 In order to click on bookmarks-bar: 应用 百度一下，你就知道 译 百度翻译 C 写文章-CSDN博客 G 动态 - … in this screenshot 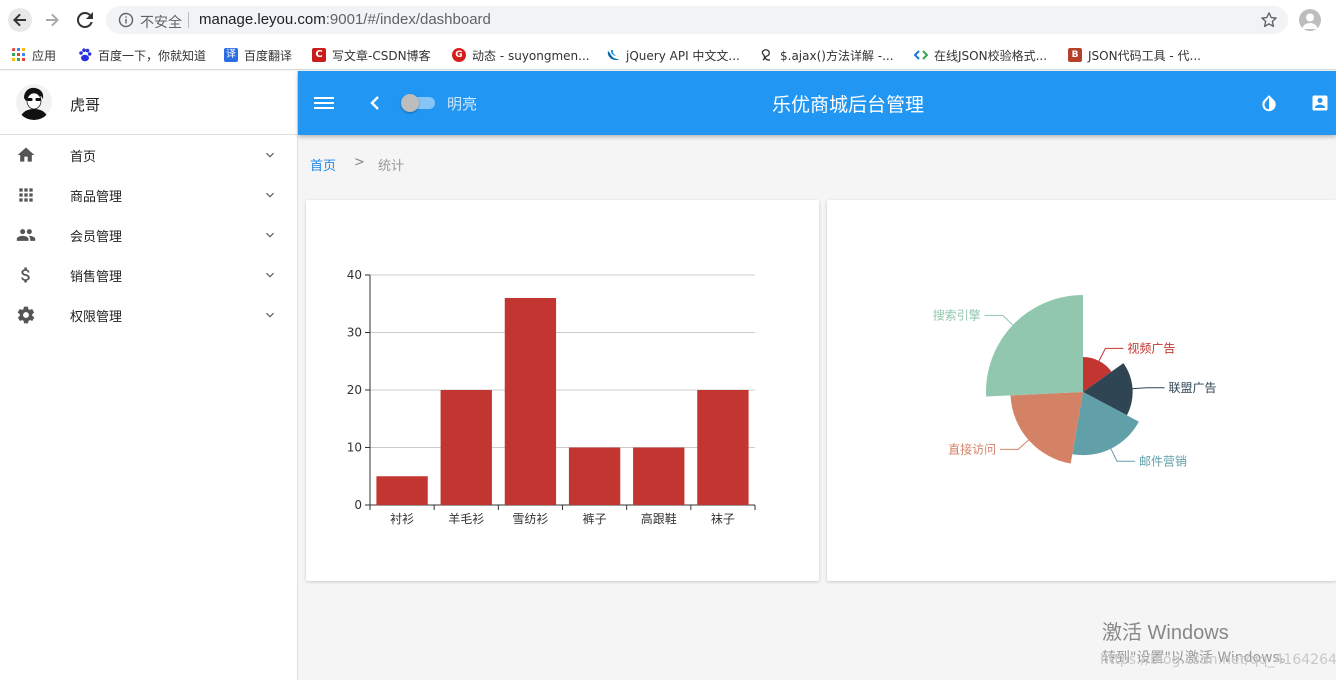, I will do `click(668, 55)`.